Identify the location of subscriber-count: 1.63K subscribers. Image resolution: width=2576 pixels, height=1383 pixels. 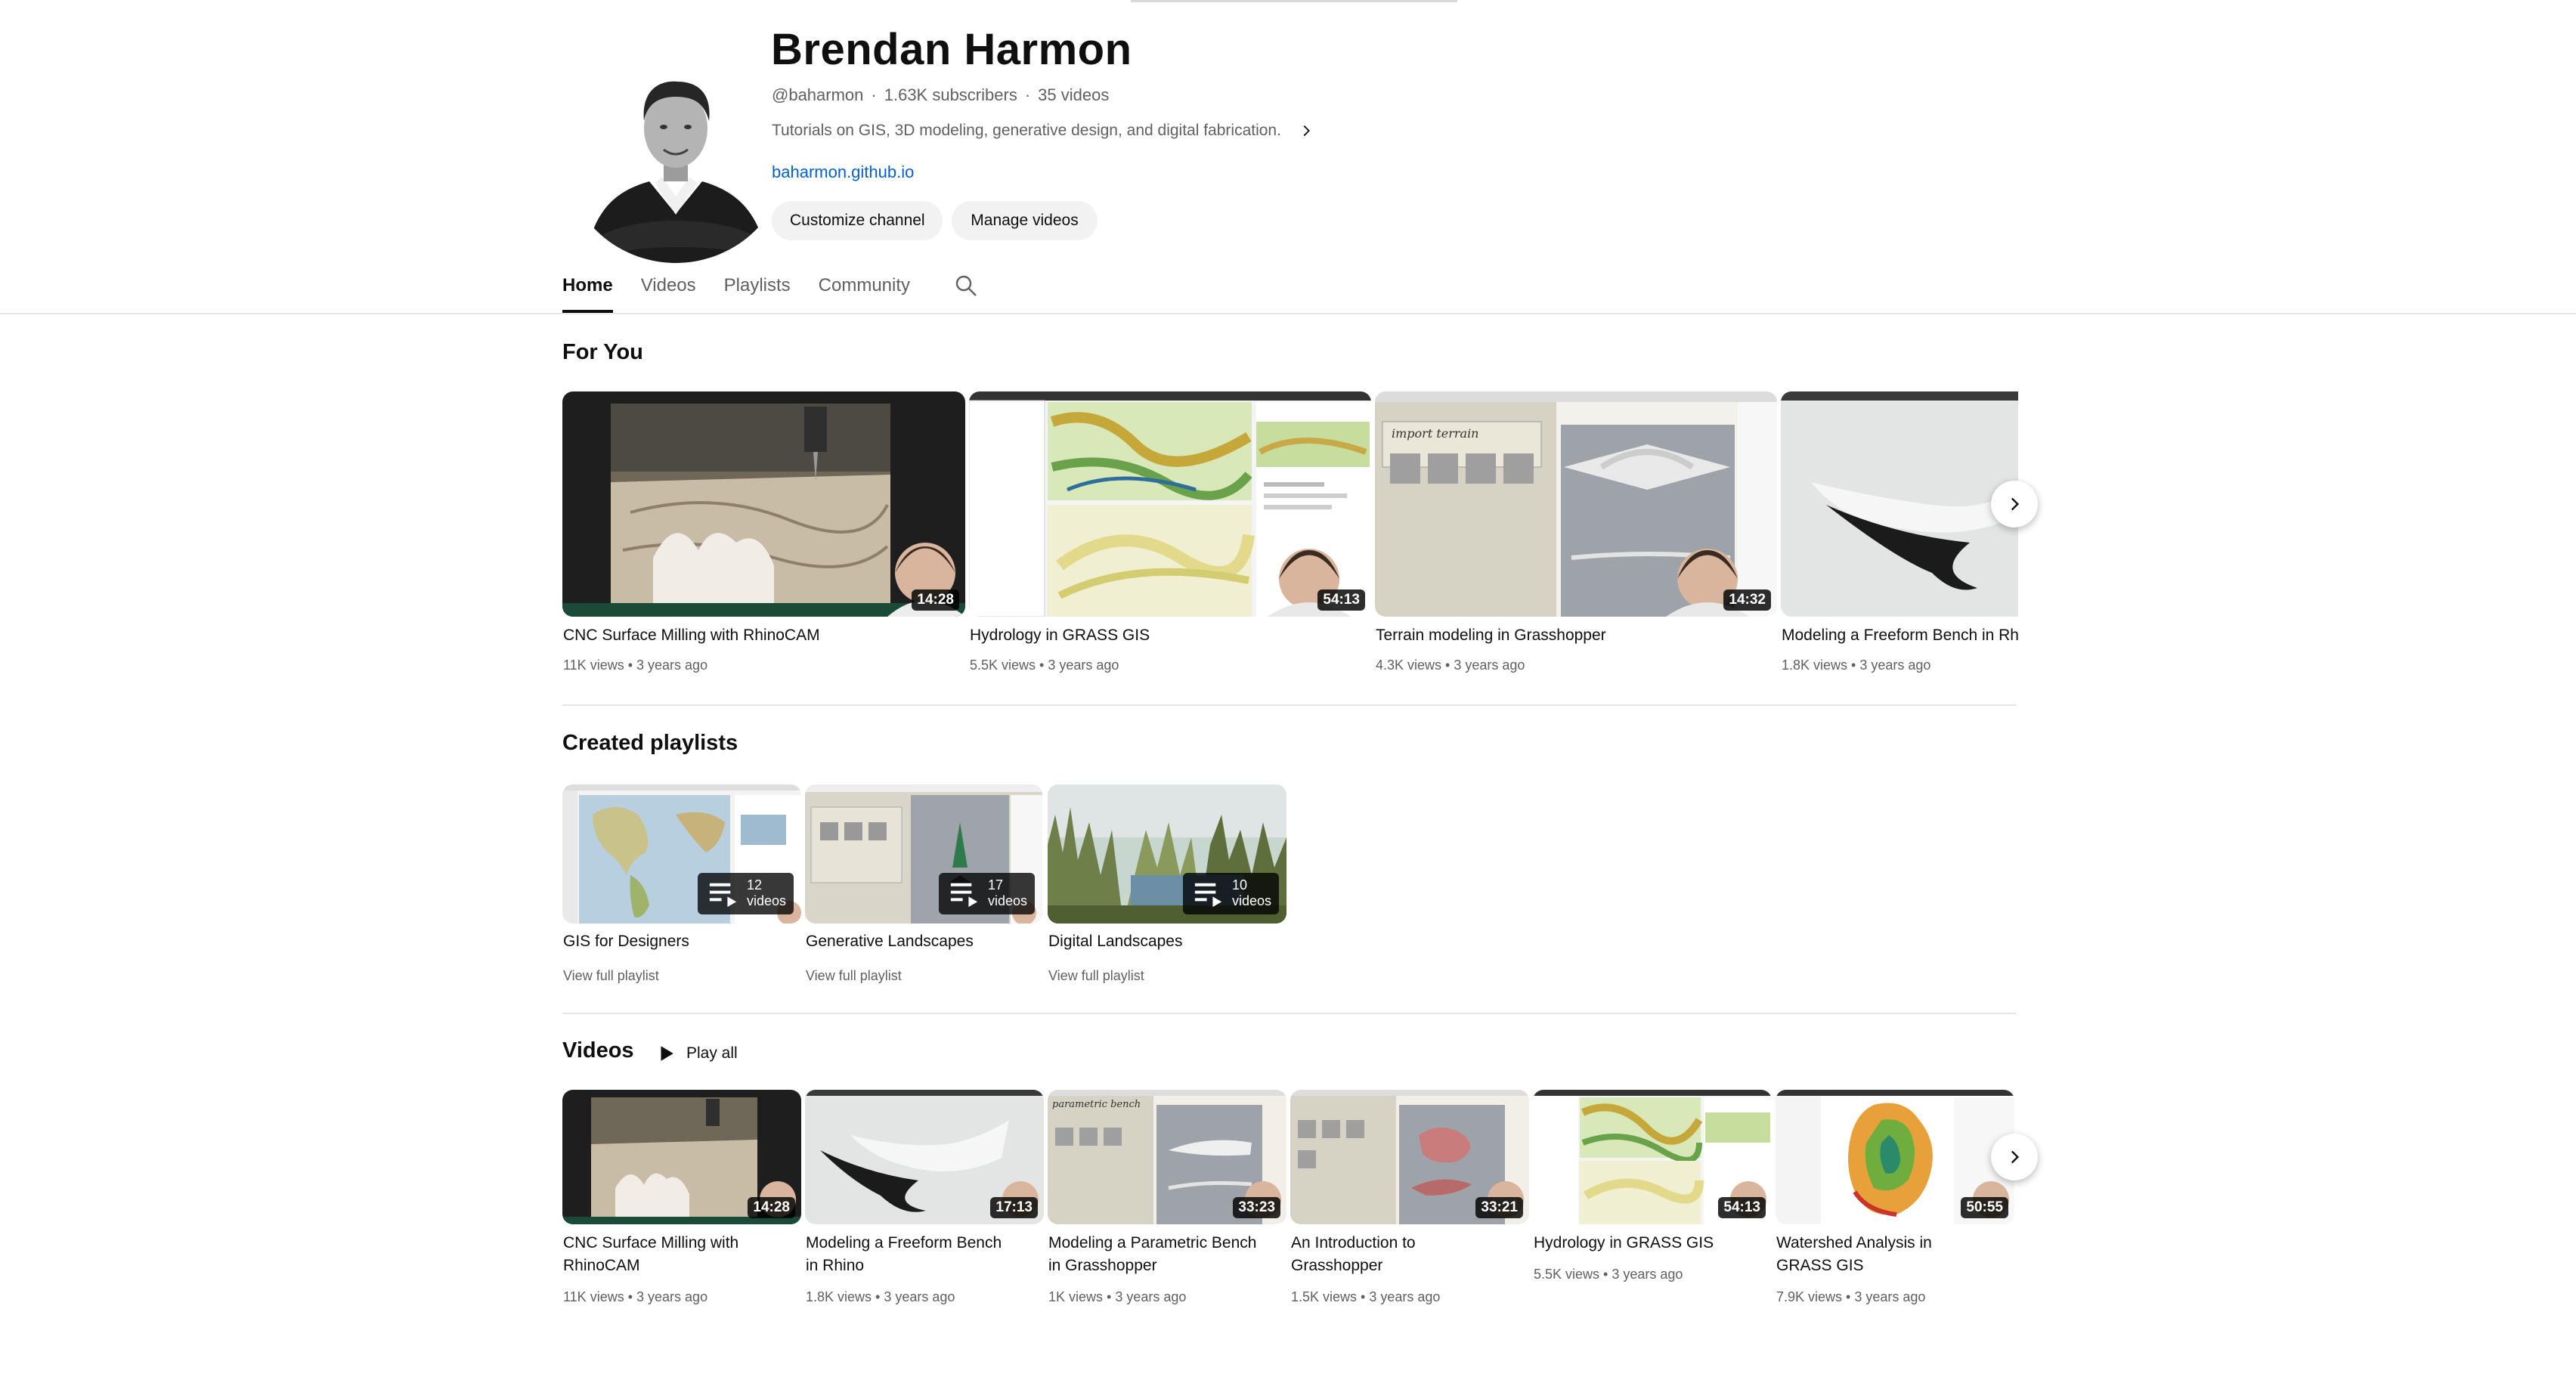
(951, 94).